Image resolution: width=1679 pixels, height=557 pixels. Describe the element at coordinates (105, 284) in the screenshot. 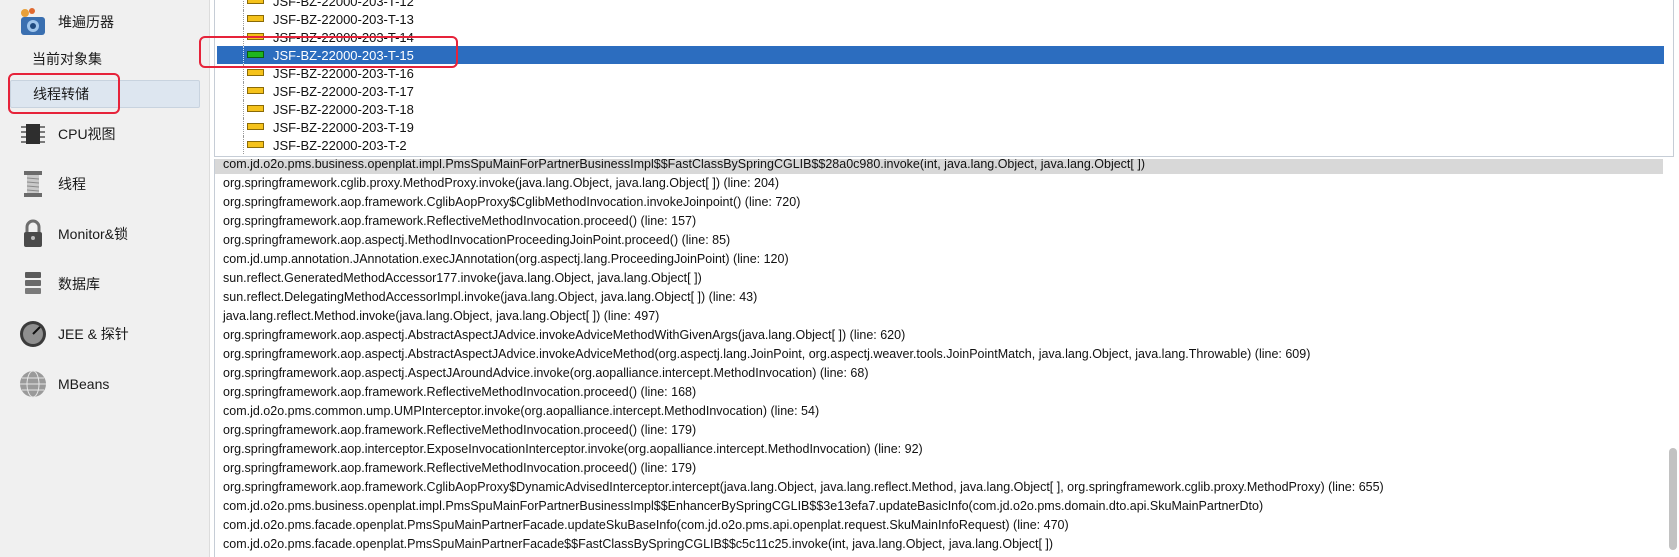

I see `sidebar-item-databases: 数据库` at that location.